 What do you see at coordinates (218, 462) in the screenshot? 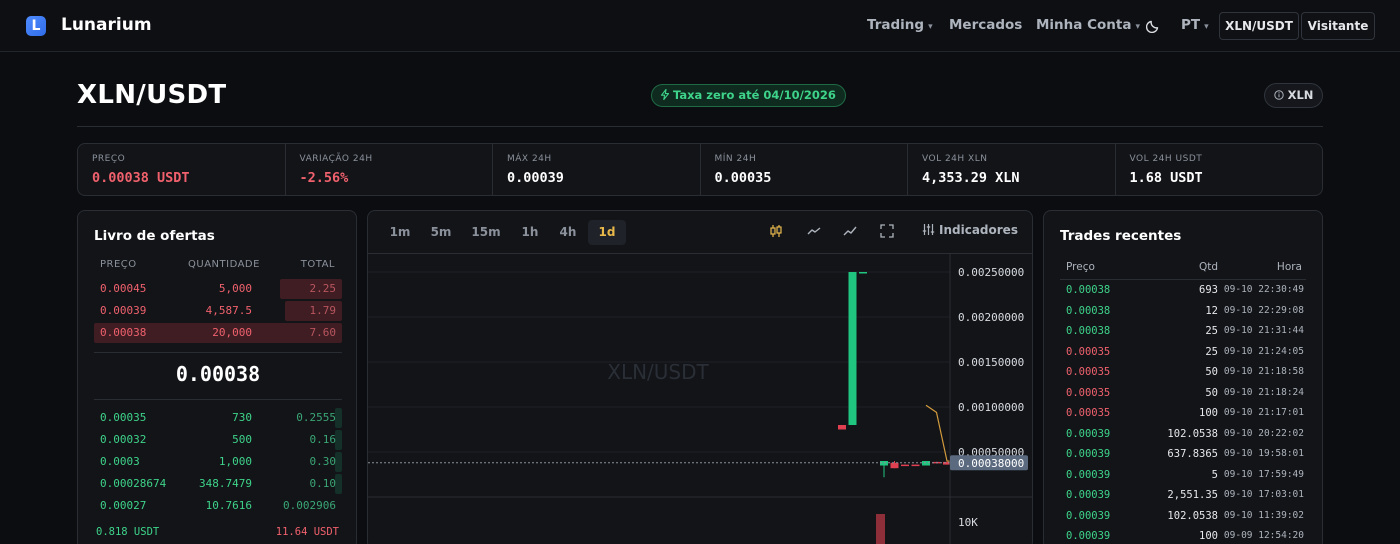
I see `orderbook-row-bid: 0.0003 1,000 0.30` at bounding box center [218, 462].